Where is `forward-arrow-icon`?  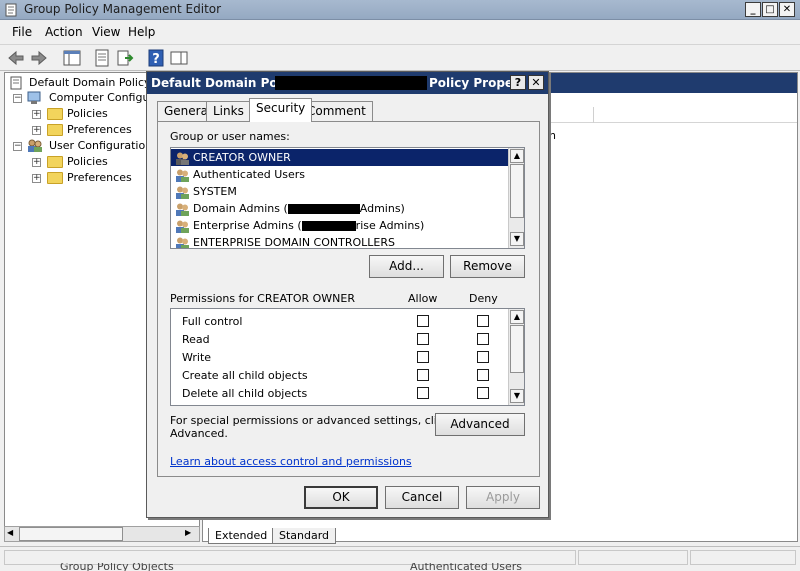
forward-arrow-icon is located at coordinates (39, 58).